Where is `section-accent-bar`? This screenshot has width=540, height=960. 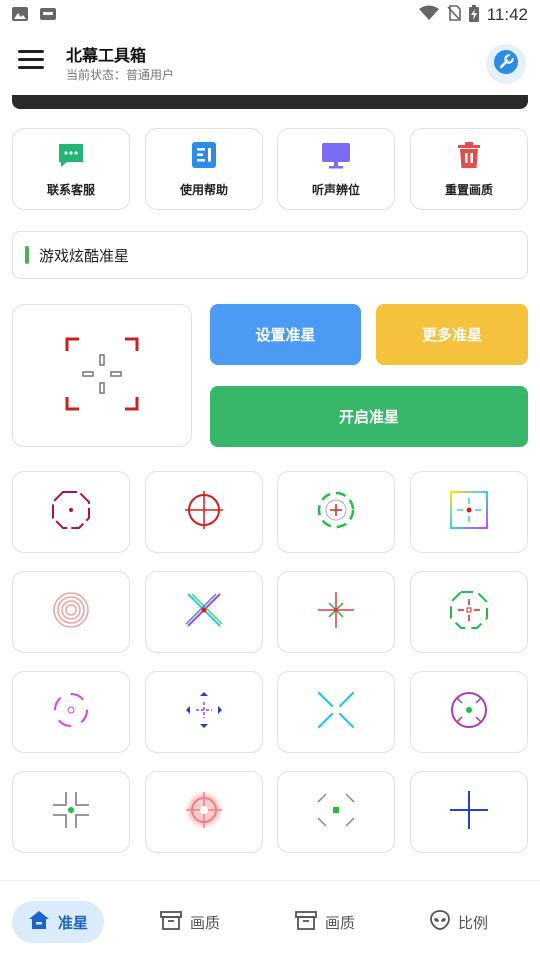
section-accent-bar is located at coordinates (27, 255).